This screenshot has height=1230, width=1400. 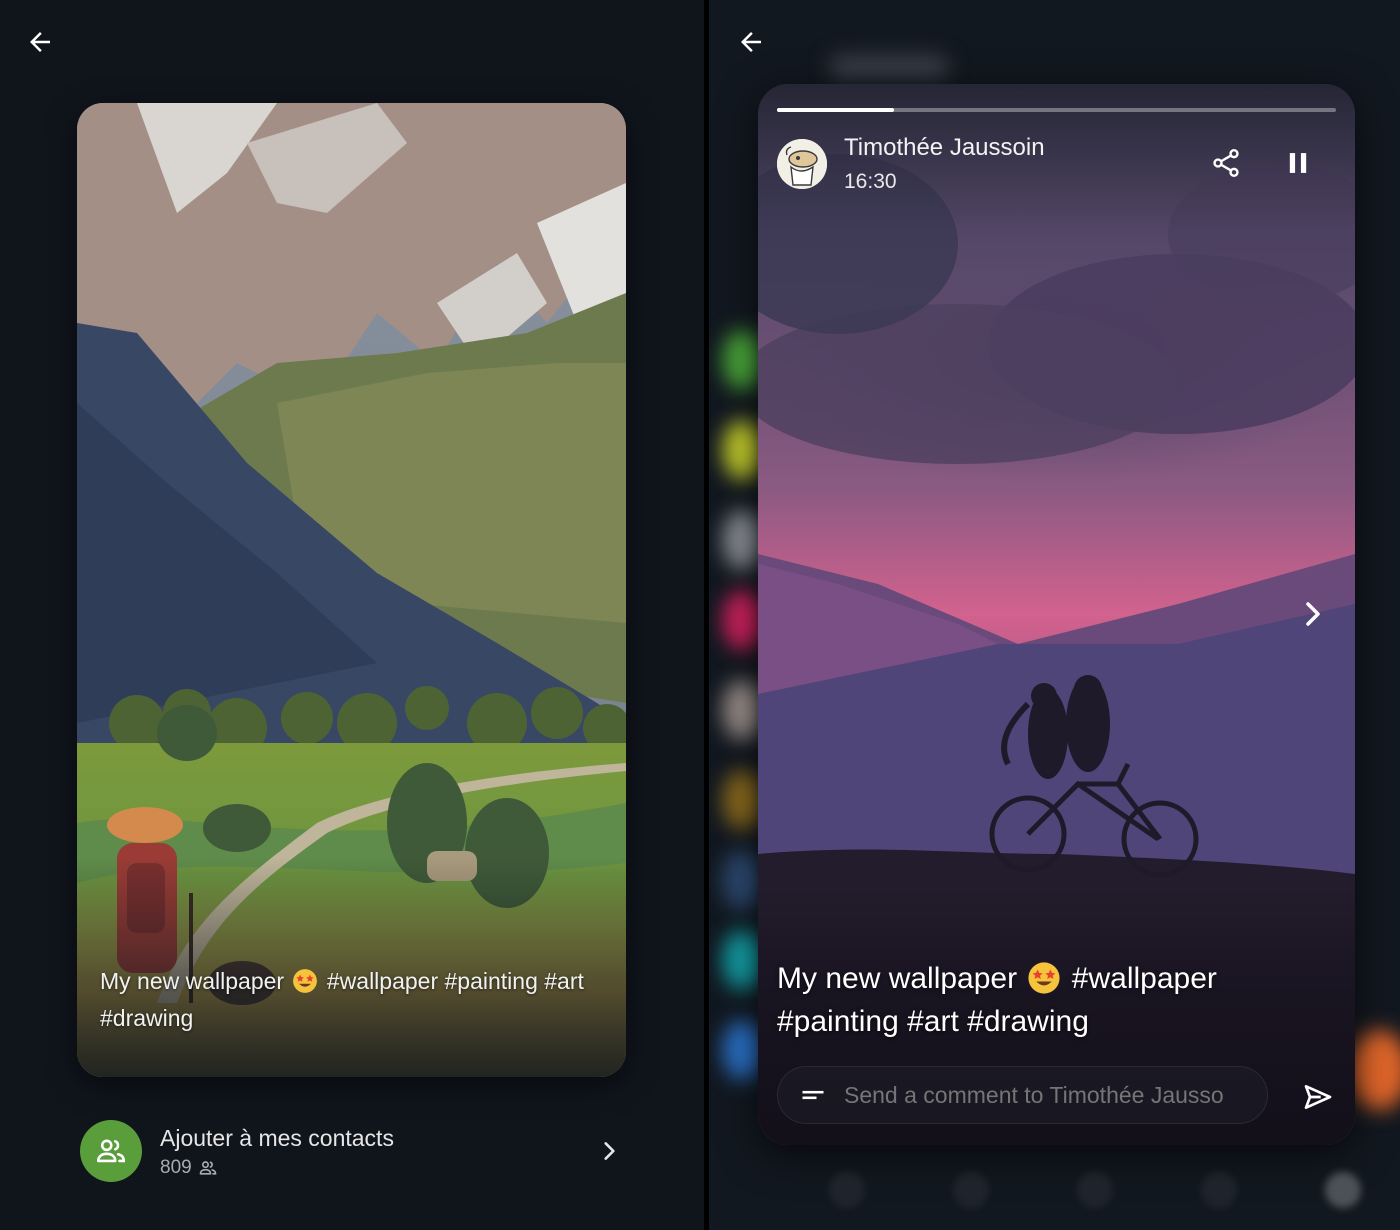 I want to click on story-progress-fill, so click(x=836, y=110).